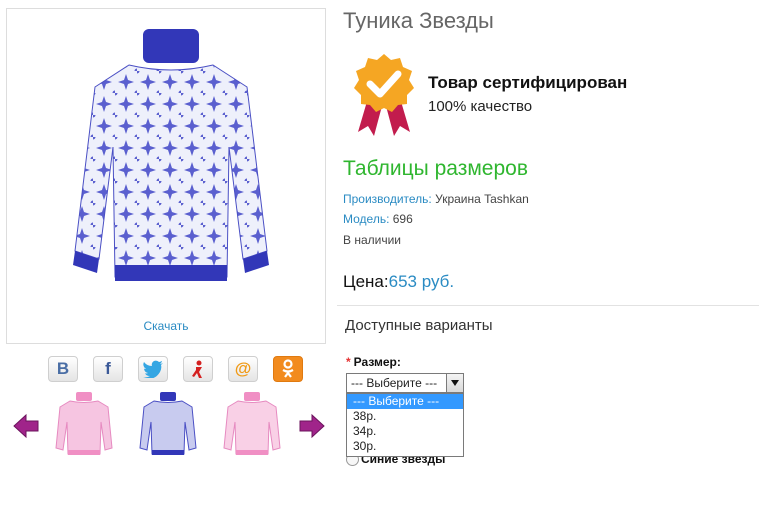 This screenshot has height=510, width=759. What do you see at coordinates (384, 95) in the screenshot?
I see `certified-badge-icon` at bounding box center [384, 95].